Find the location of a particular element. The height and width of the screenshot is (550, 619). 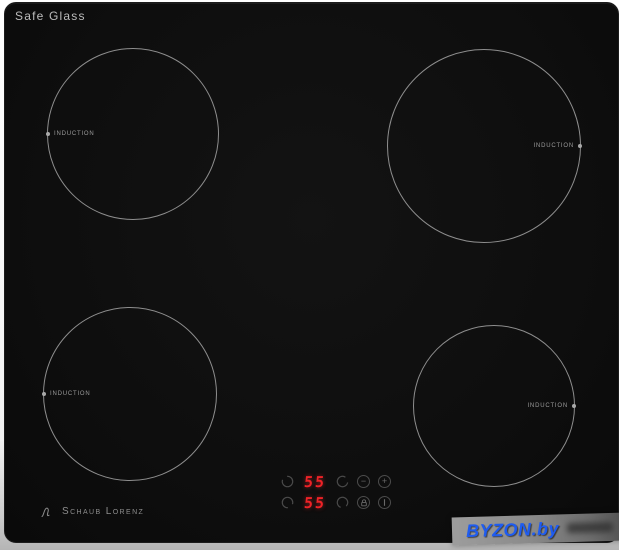

brand-logo: Schaub Lorenz is located at coordinates (92, 511).